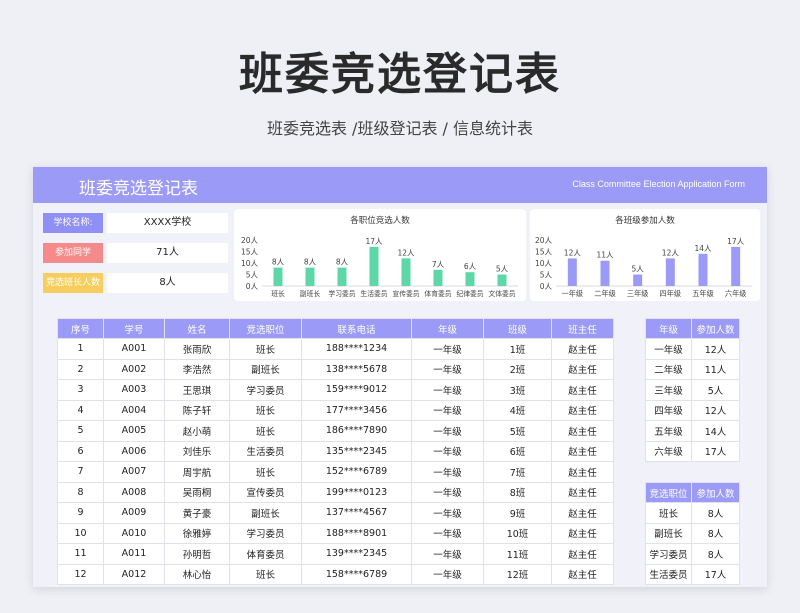  Describe the element at coordinates (380, 220) in the screenshot. I see `chart-title: 各职位竞选人数` at that location.